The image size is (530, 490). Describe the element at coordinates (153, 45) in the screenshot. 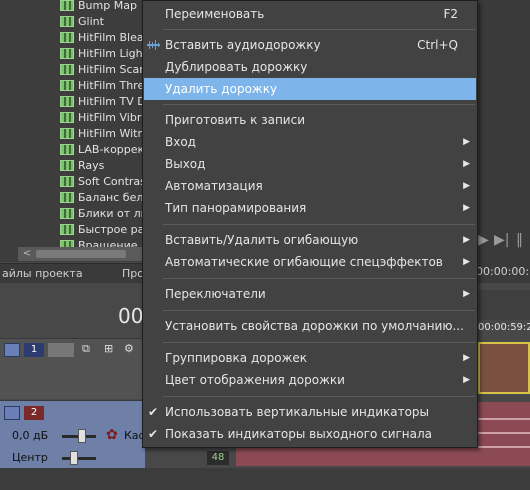

I see `audio-track-icon` at that location.